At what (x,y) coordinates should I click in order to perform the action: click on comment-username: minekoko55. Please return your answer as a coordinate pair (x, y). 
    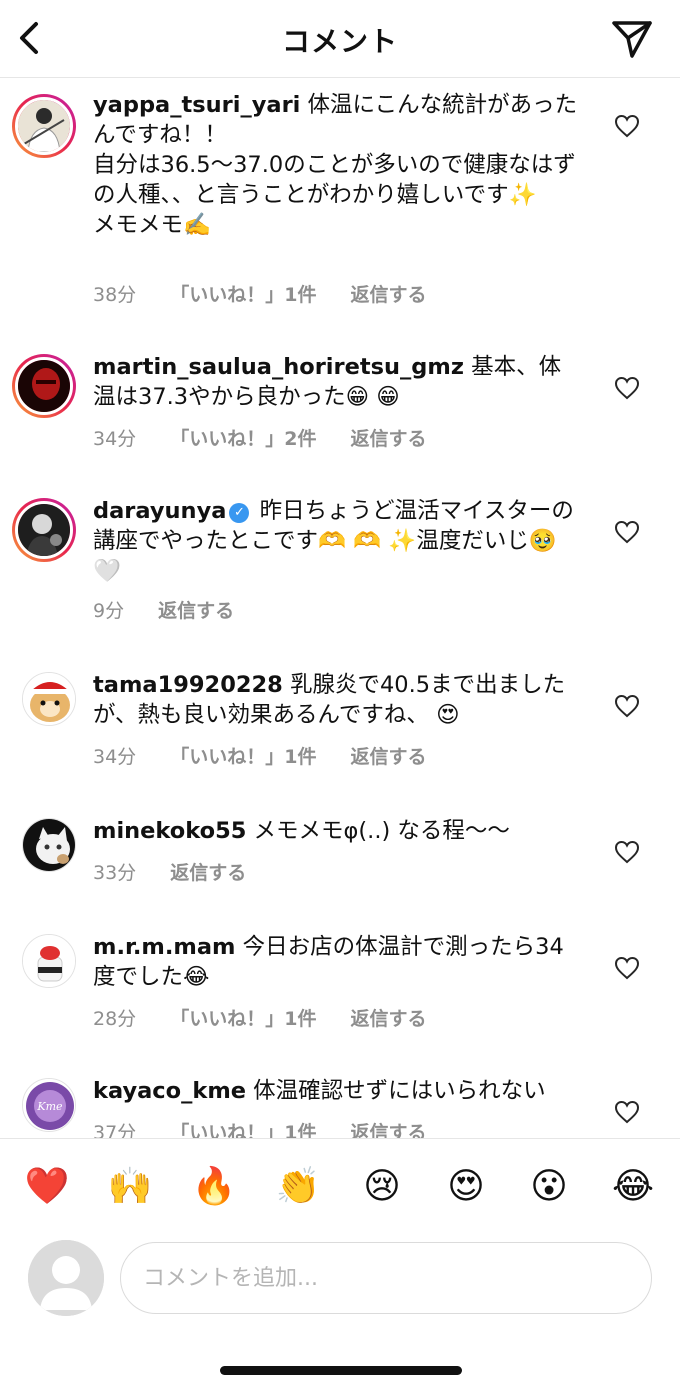
    Looking at the image, I should click on (169, 831).